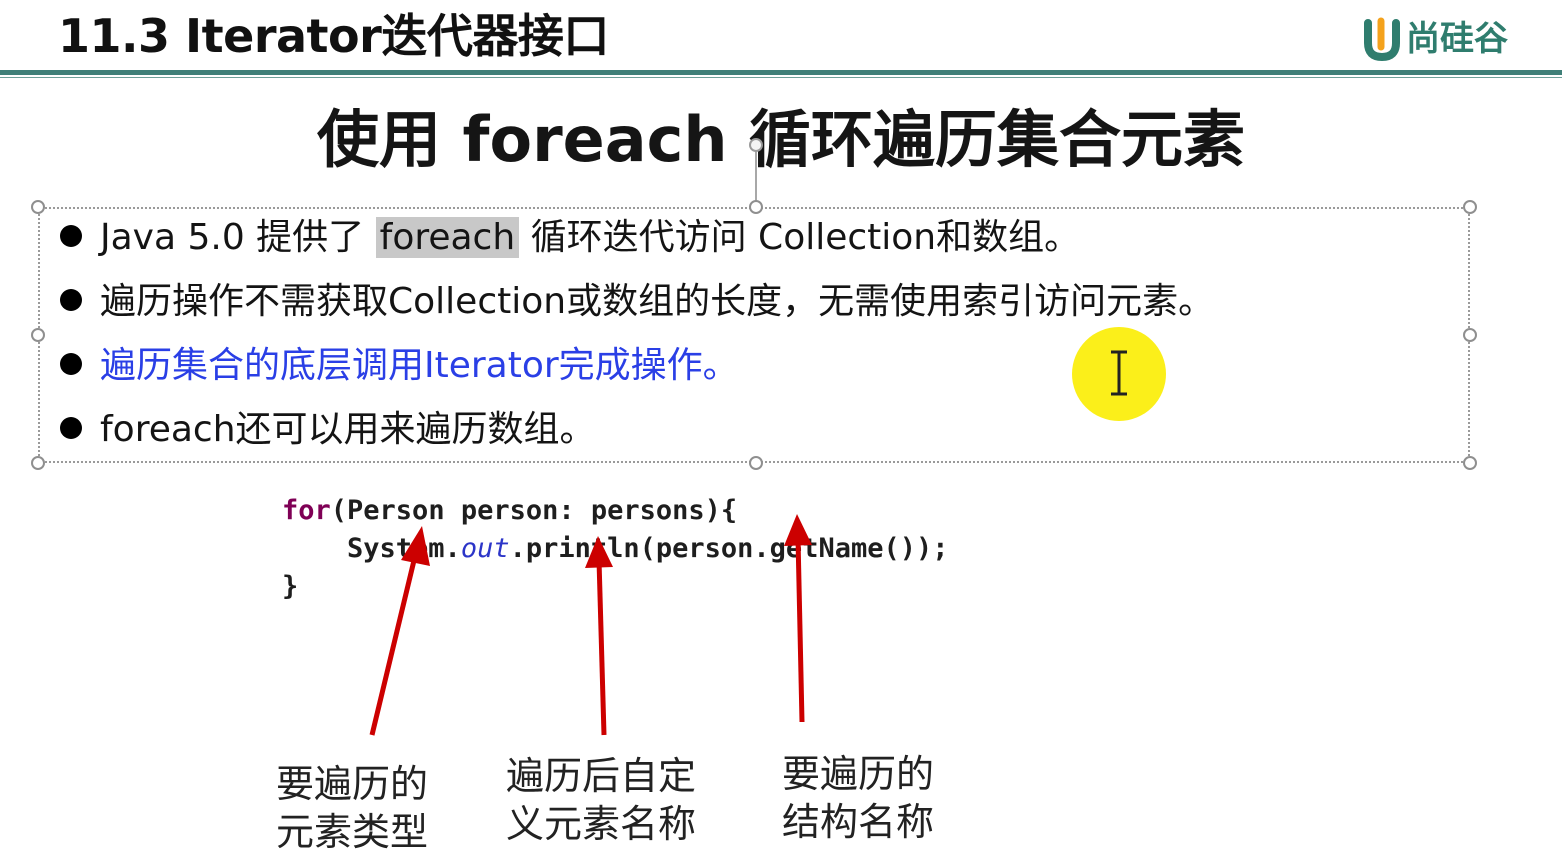 The image size is (1562, 862). I want to click on highlighted-word: foreach, so click(447, 237).